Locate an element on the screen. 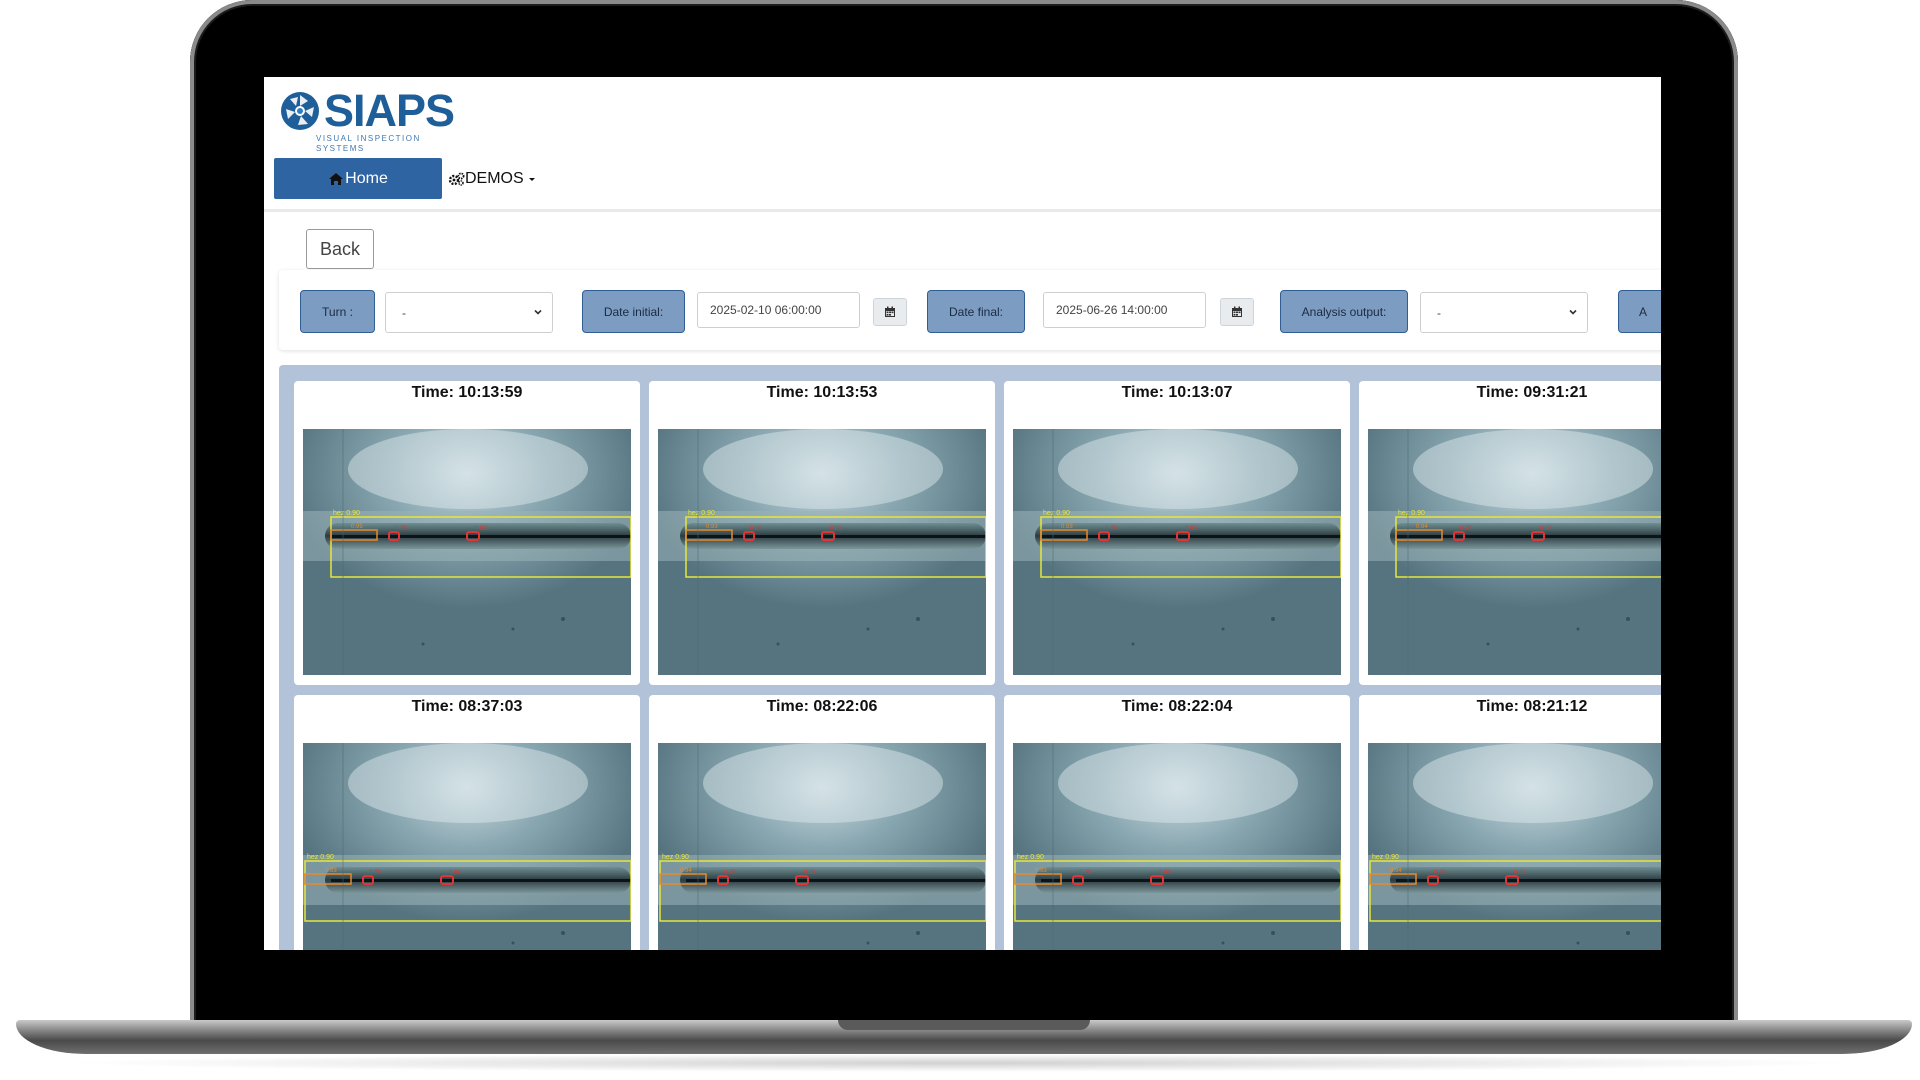 This screenshot has height=1080, width=1920. weld-inspection-image: hez 0.90 0.93 0.79 0.84 is located at coordinates (467, 846).